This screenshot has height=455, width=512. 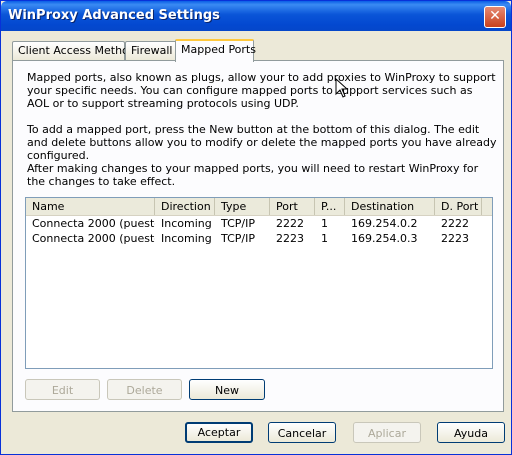 I want to click on tab-mapped-ports: Mapped Ports, so click(x=215, y=50).